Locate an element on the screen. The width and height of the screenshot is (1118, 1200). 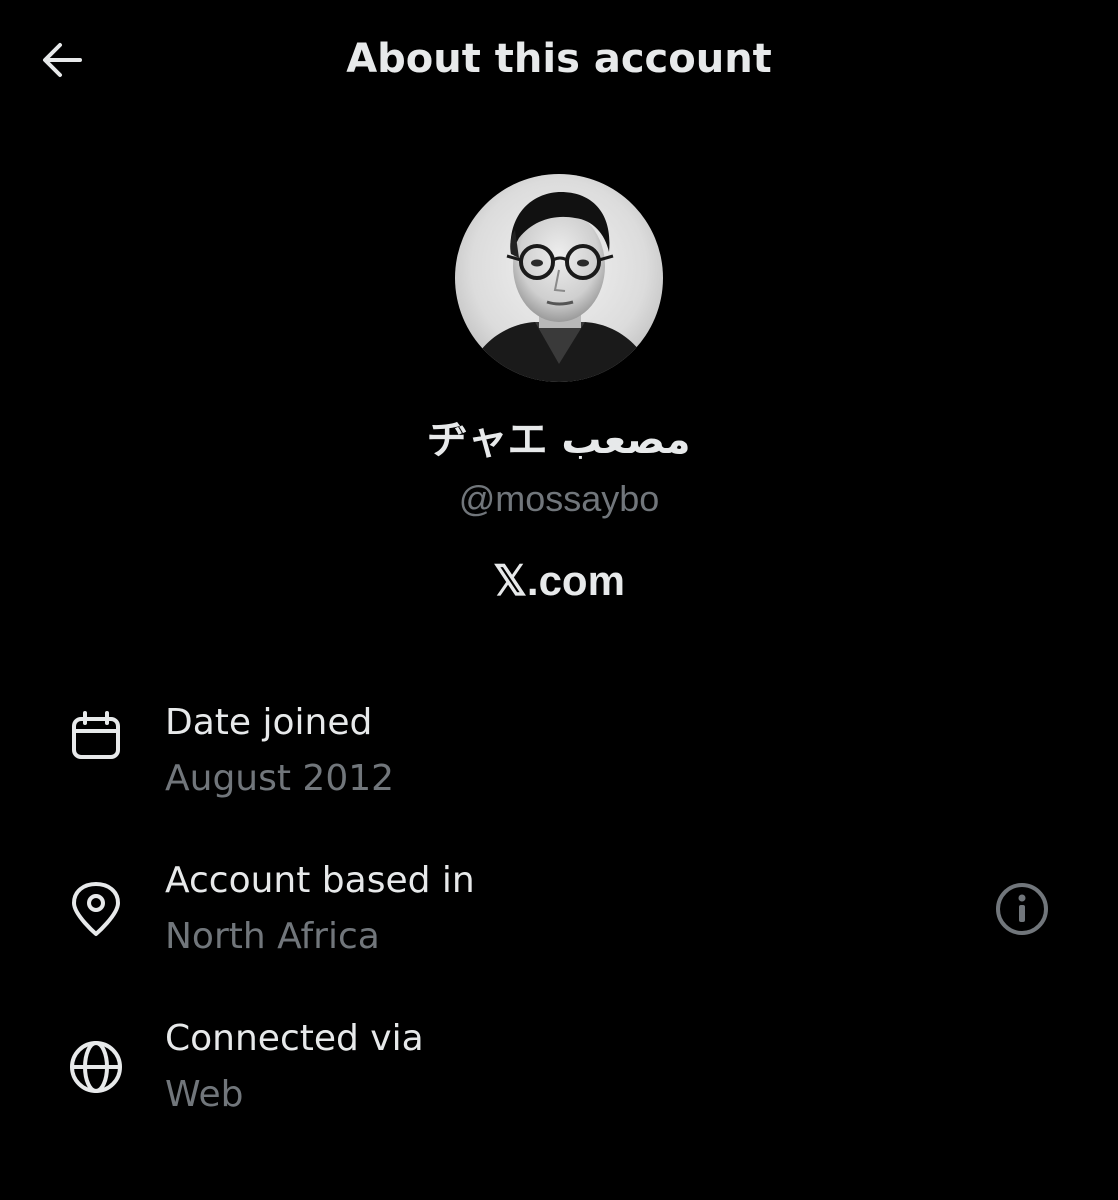
date-joined-label: Date joined is located at coordinates (269, 722).